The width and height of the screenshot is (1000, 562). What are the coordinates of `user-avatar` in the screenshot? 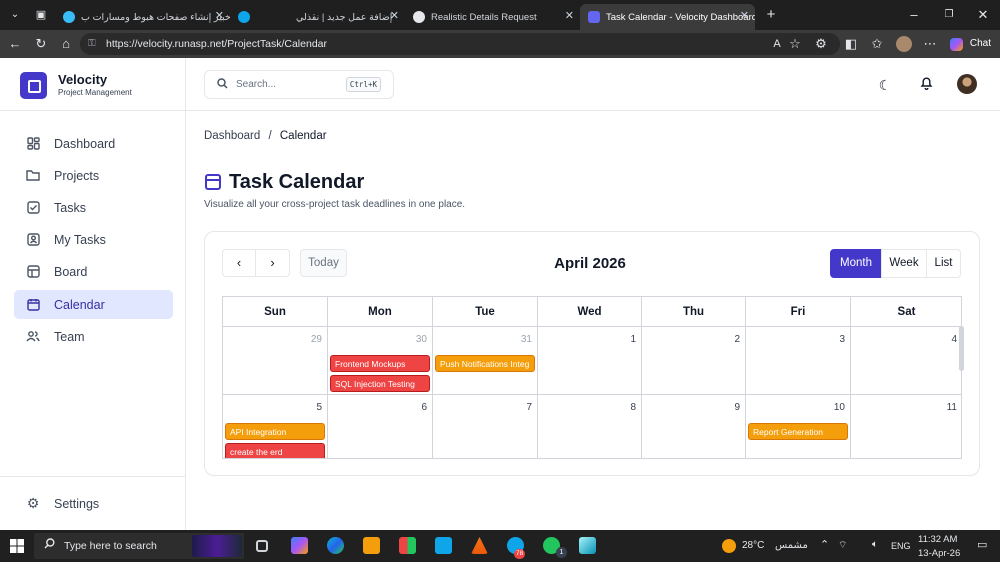 It's located at (967, 84).